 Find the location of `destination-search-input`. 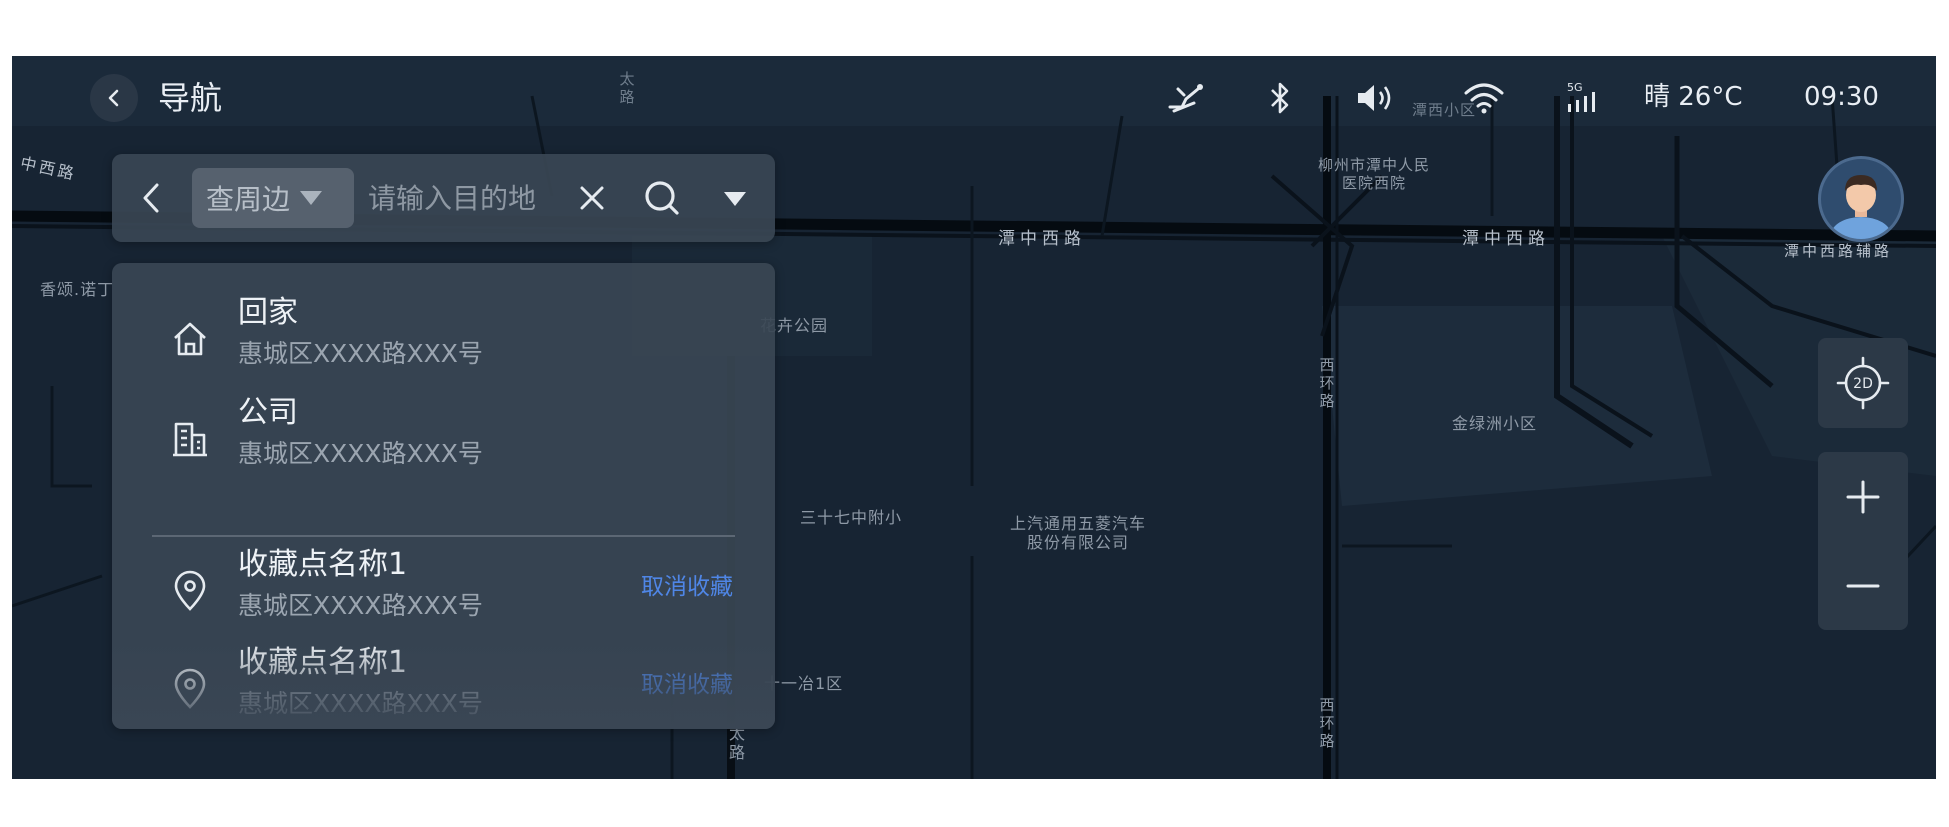

destination-search-input is located at coordinates (468, 198).